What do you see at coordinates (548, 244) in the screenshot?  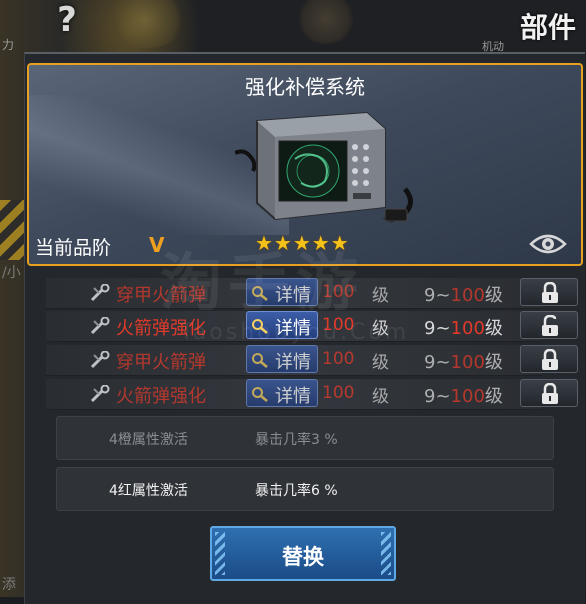 I see `eye-icon` at bounding box center [548, 244].